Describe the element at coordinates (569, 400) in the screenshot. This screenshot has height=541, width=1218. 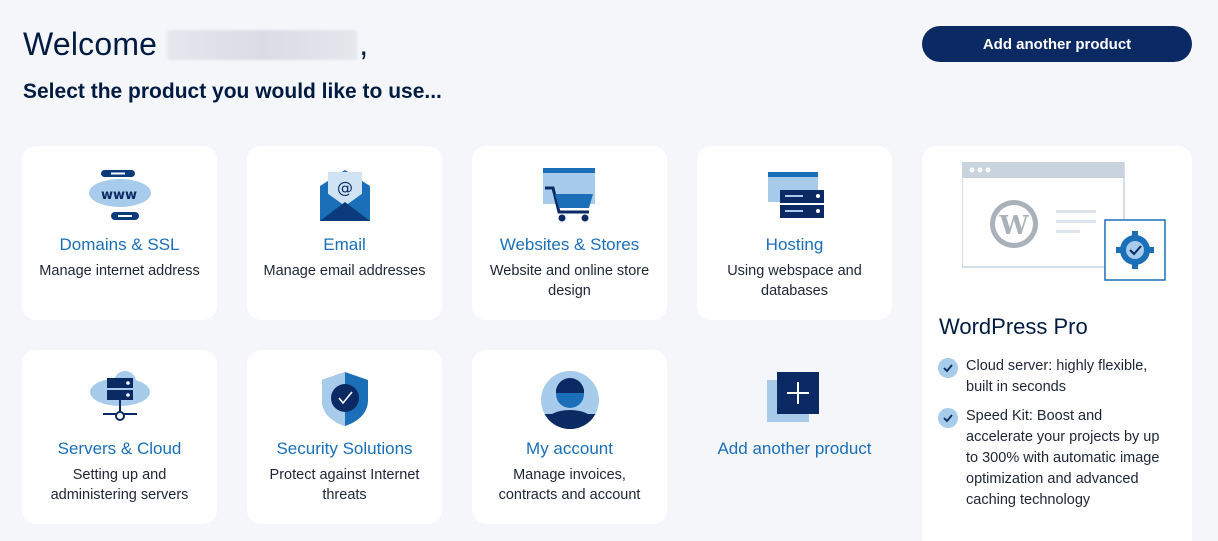
I see `user-icon` at that location.